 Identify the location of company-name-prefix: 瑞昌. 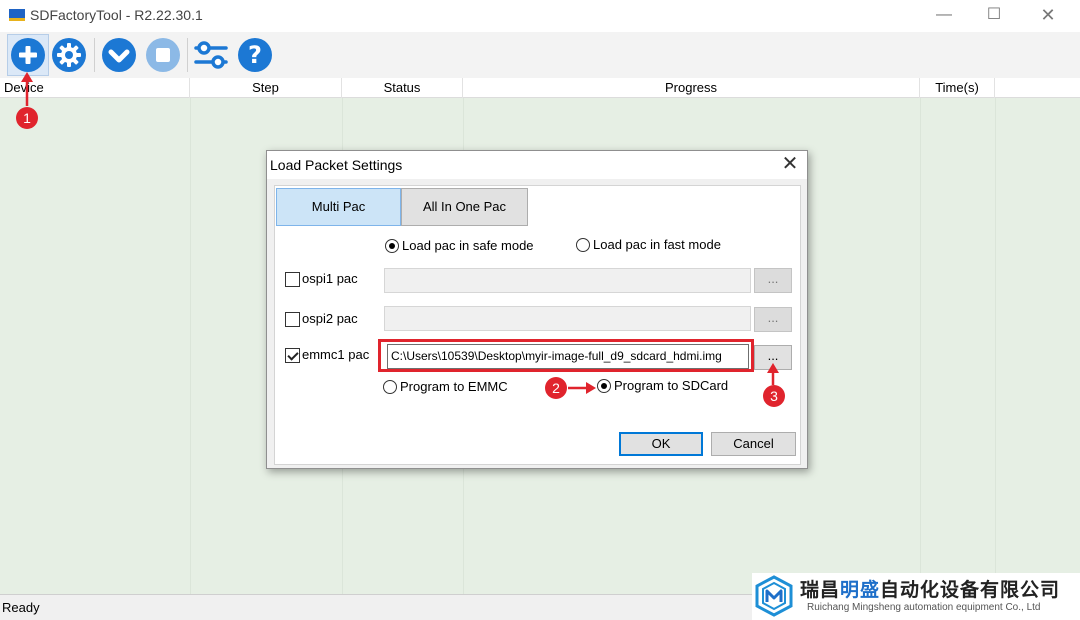
(820, 590).